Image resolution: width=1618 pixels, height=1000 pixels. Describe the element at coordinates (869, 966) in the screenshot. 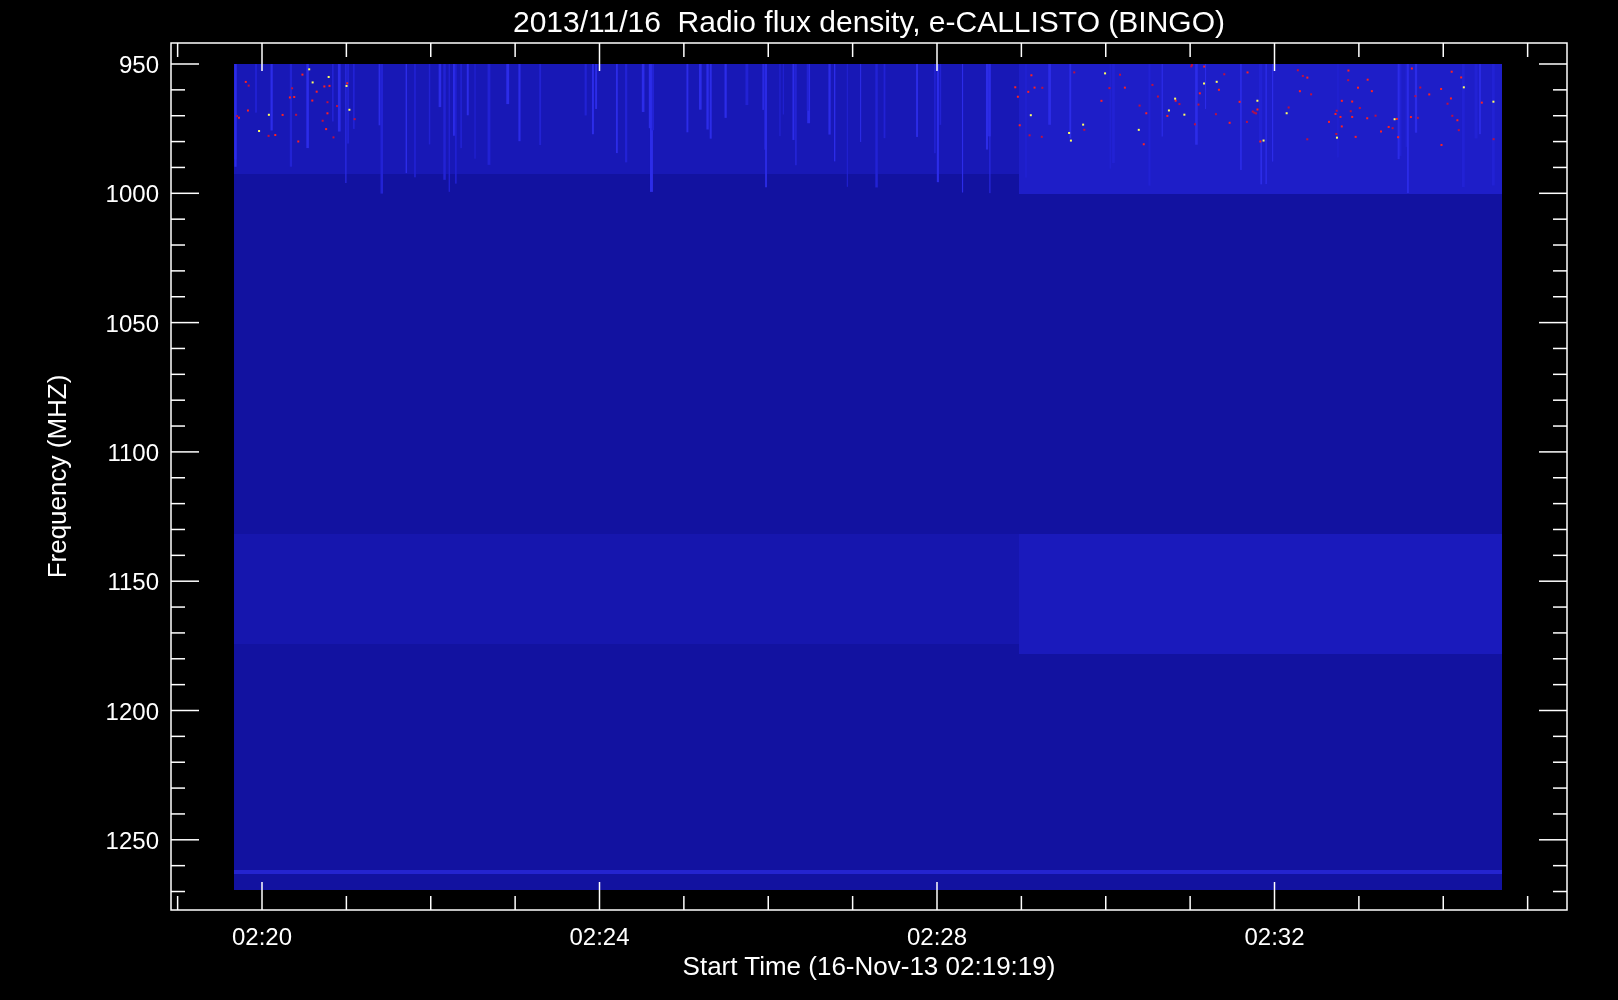

I see `x-axis-label: Start Time (16-Nov-13 02:19:19)` at that location.